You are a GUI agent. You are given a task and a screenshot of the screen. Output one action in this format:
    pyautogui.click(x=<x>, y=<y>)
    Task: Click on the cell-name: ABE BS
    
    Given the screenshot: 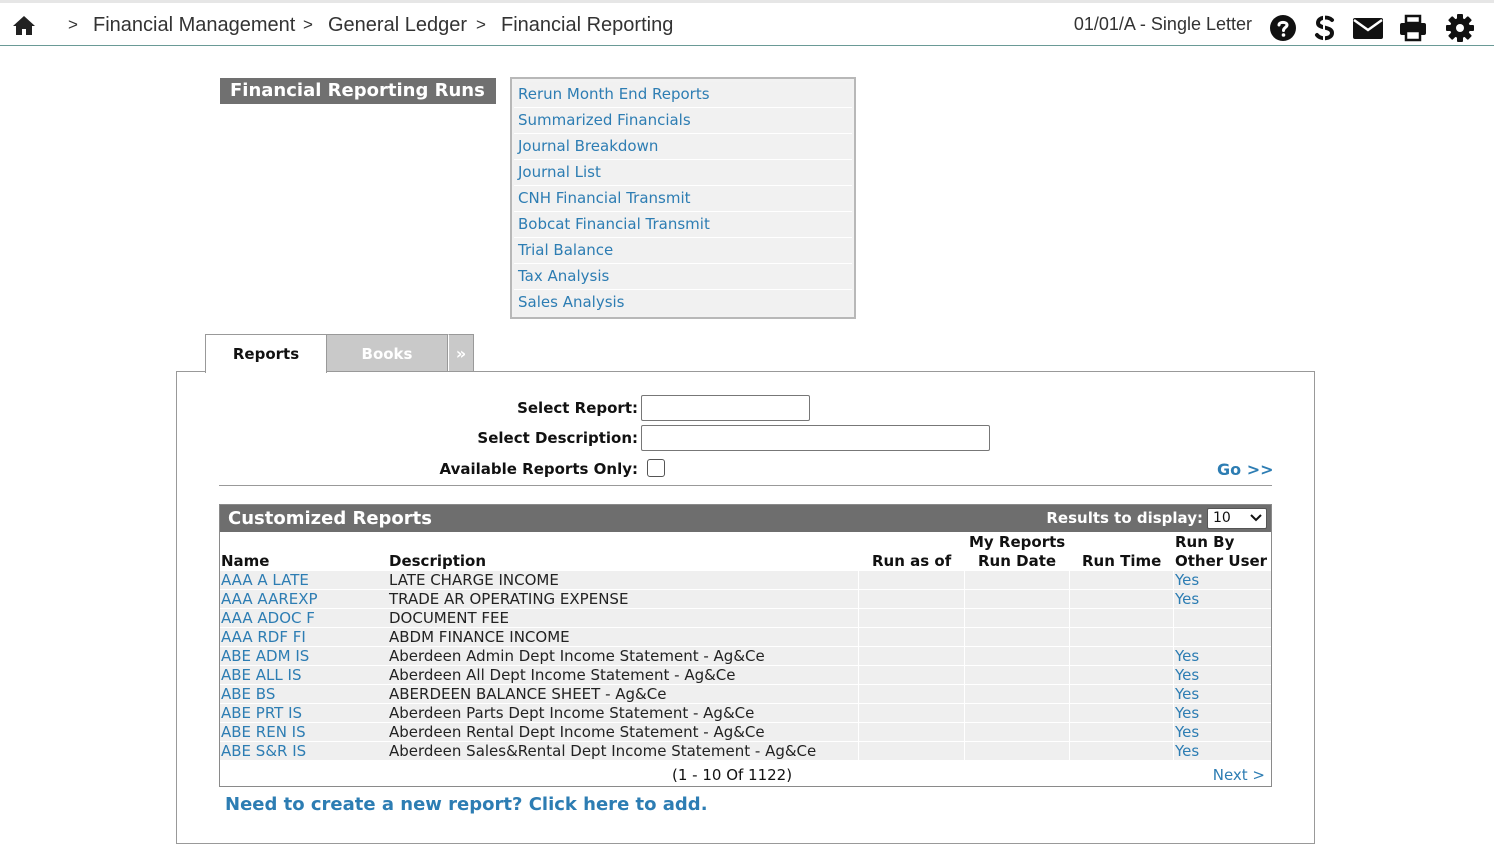 What is the action you would take?
    pyautogui.click(x=304, y=694)
    